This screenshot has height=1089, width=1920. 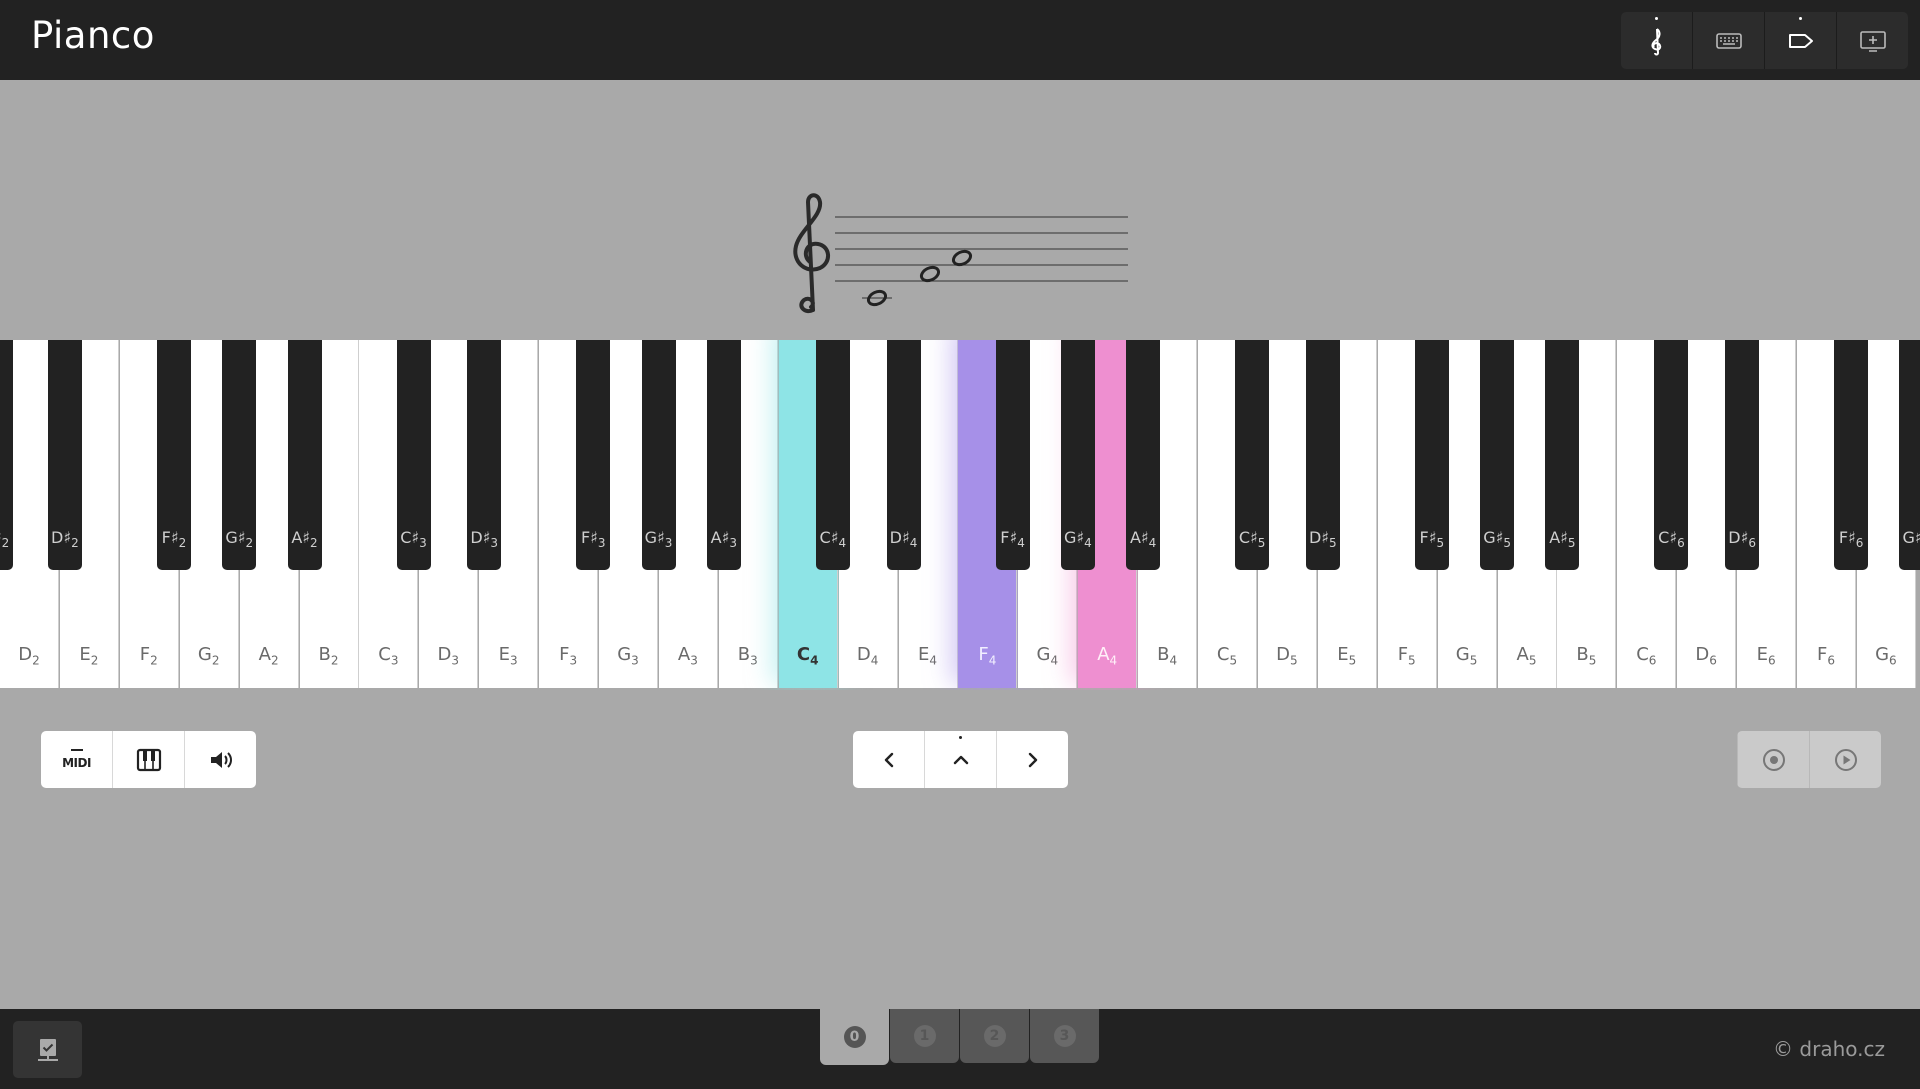 What do you see at coordinates (64, 455) in the screenshot?
I see `black-key-ds2: D♯2` at bounding box center [64, 455].